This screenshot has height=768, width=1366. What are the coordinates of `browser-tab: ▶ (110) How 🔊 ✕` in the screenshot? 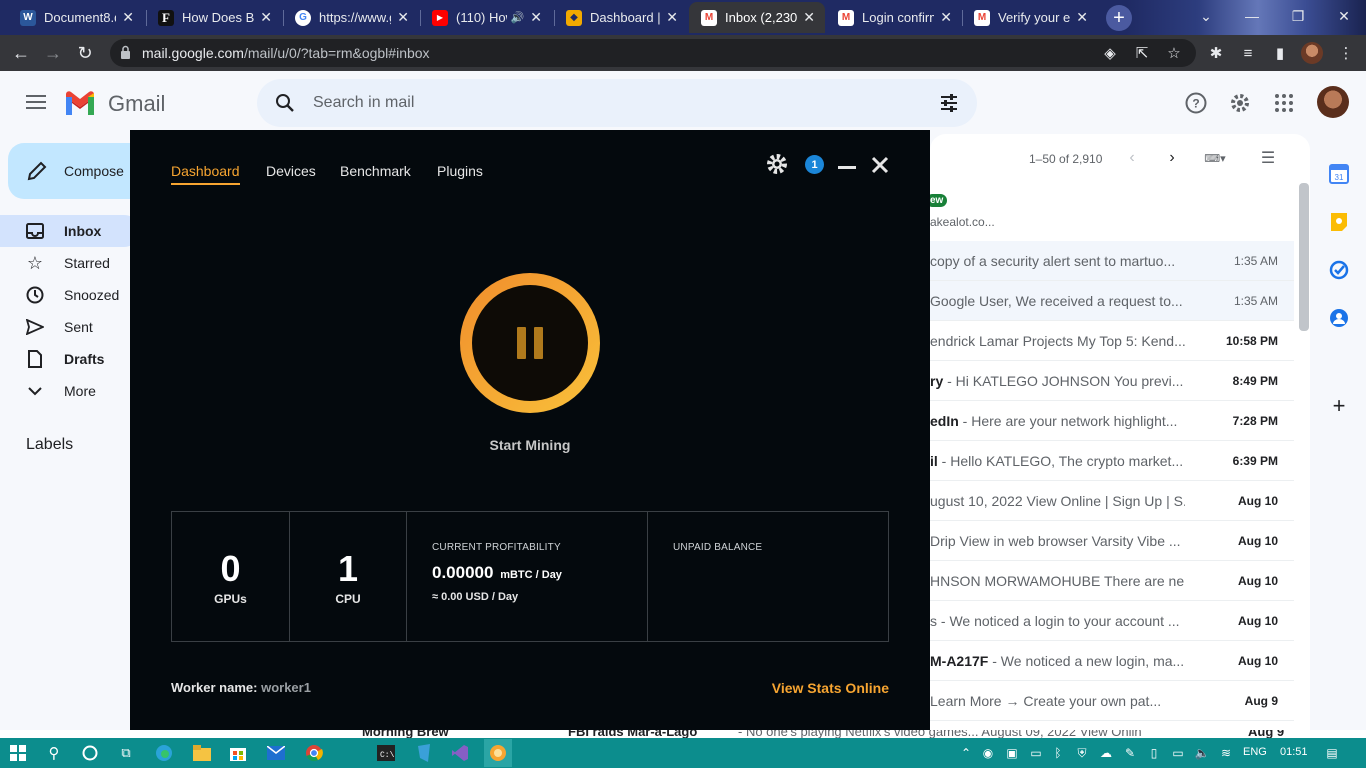 It's located at (486, 17).